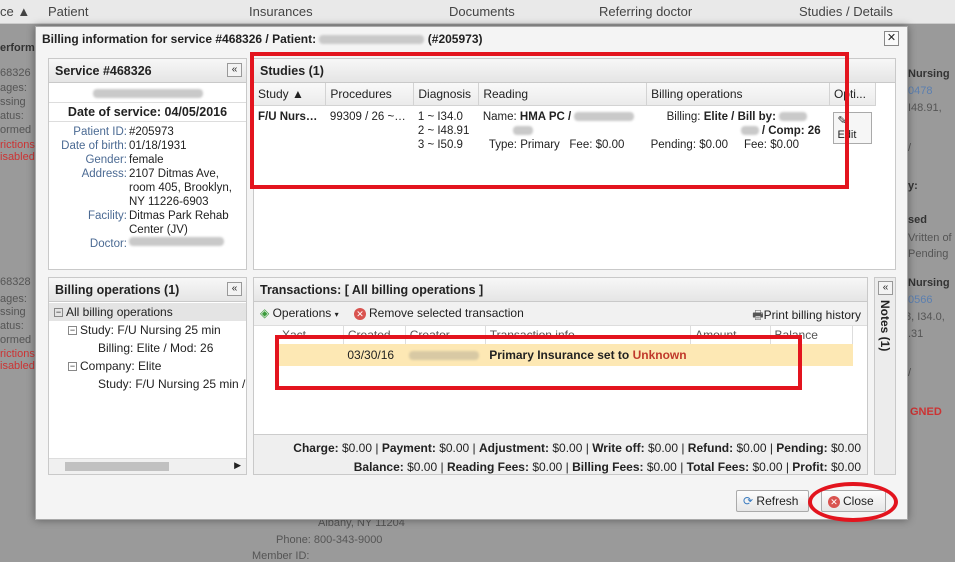  Describe the element at coordinates (148, 384) in the screenshot. I see `tree-item-company-study: Study: F/U Nursing 25 min /` at that location.